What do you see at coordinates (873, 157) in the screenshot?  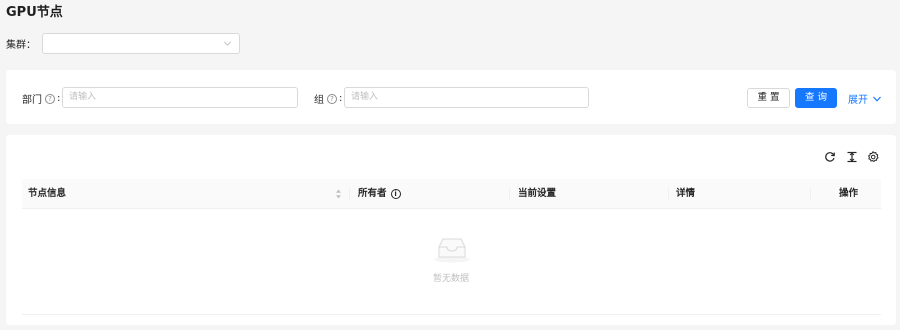 I see `setting-icon` at bounding box center [873, 157].